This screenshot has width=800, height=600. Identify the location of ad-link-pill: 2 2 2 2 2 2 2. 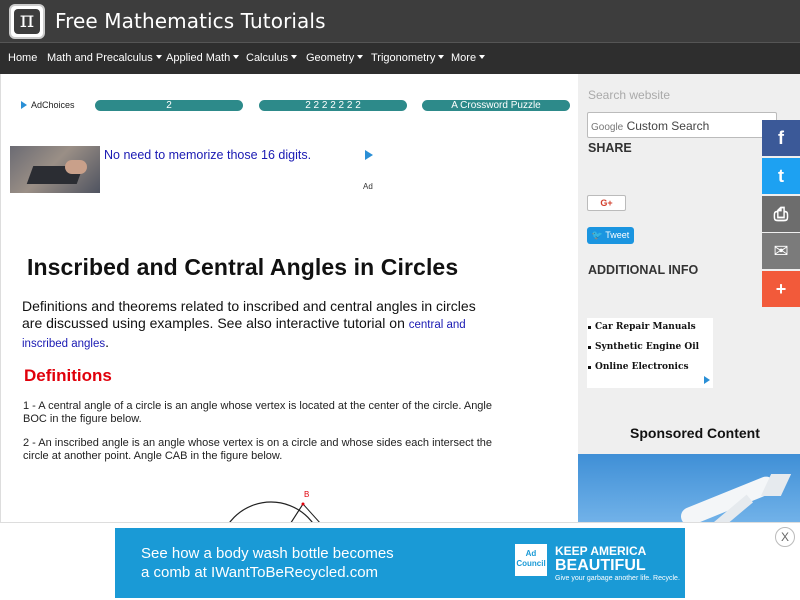
(333, 105).